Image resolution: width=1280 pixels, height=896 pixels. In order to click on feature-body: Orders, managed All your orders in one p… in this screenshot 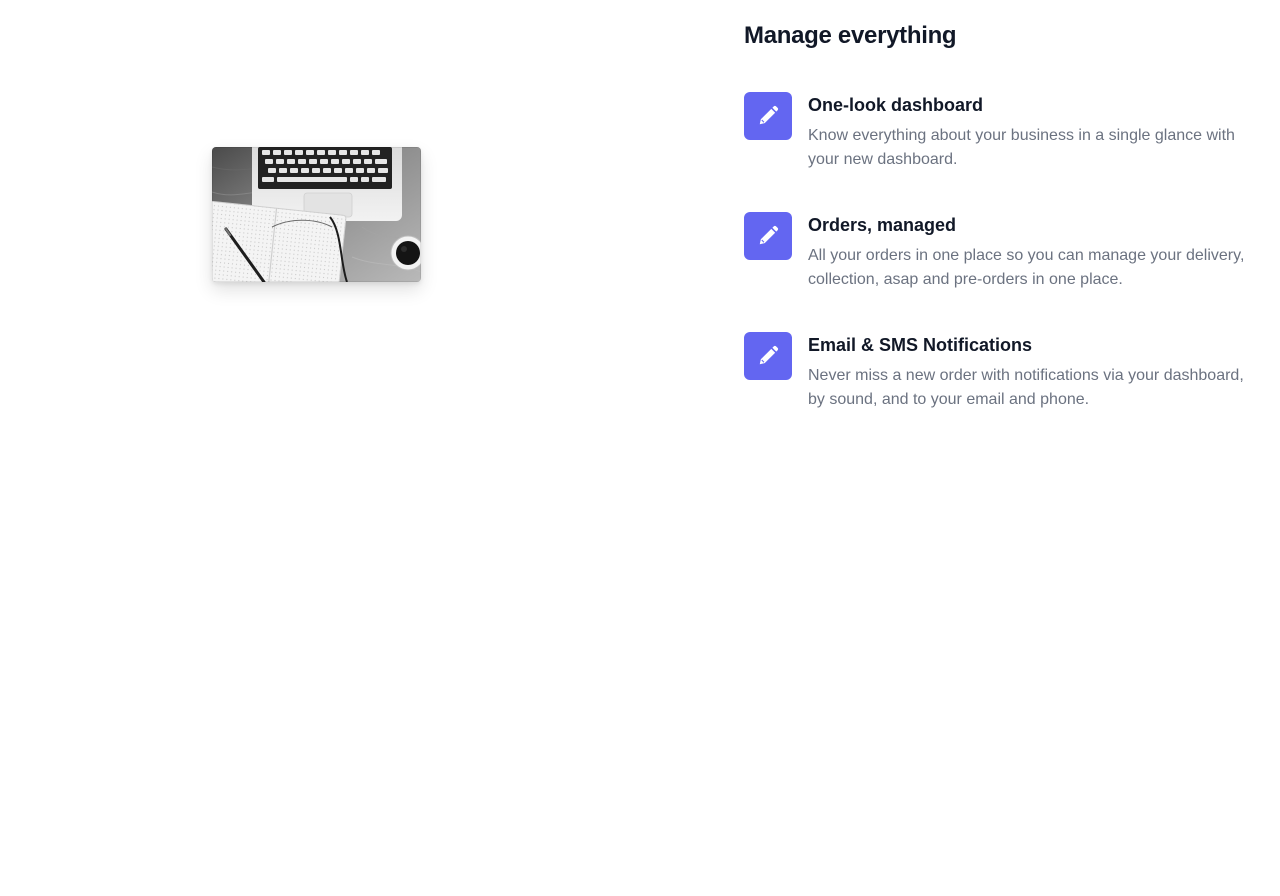, I will do `click(1031, 252)`.